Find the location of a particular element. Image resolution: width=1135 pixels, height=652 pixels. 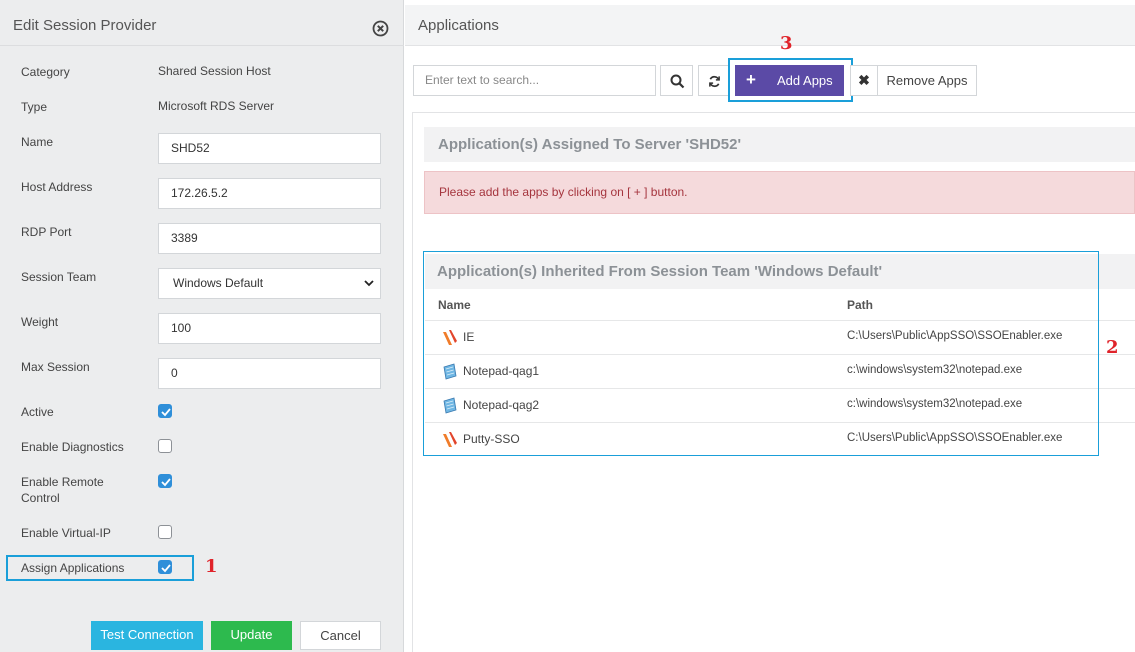

enable-virtual-ip-checkbox is located at coordinates (165, 532).